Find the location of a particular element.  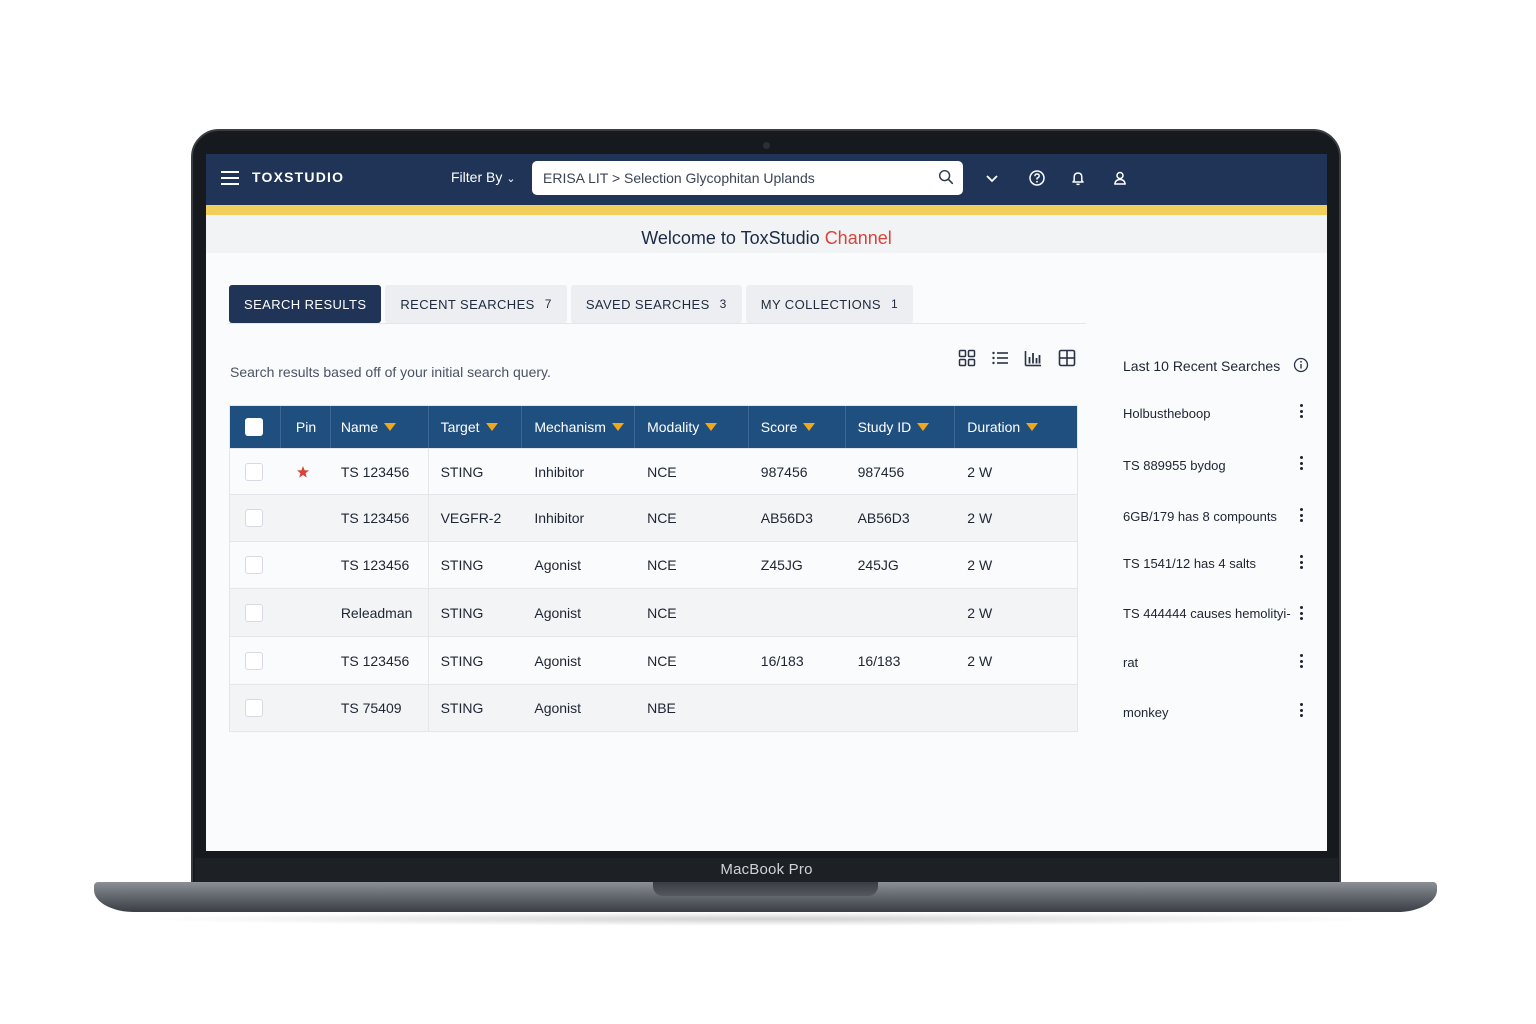

study-id-cell: 987456 is located at coordinates (881, 471).